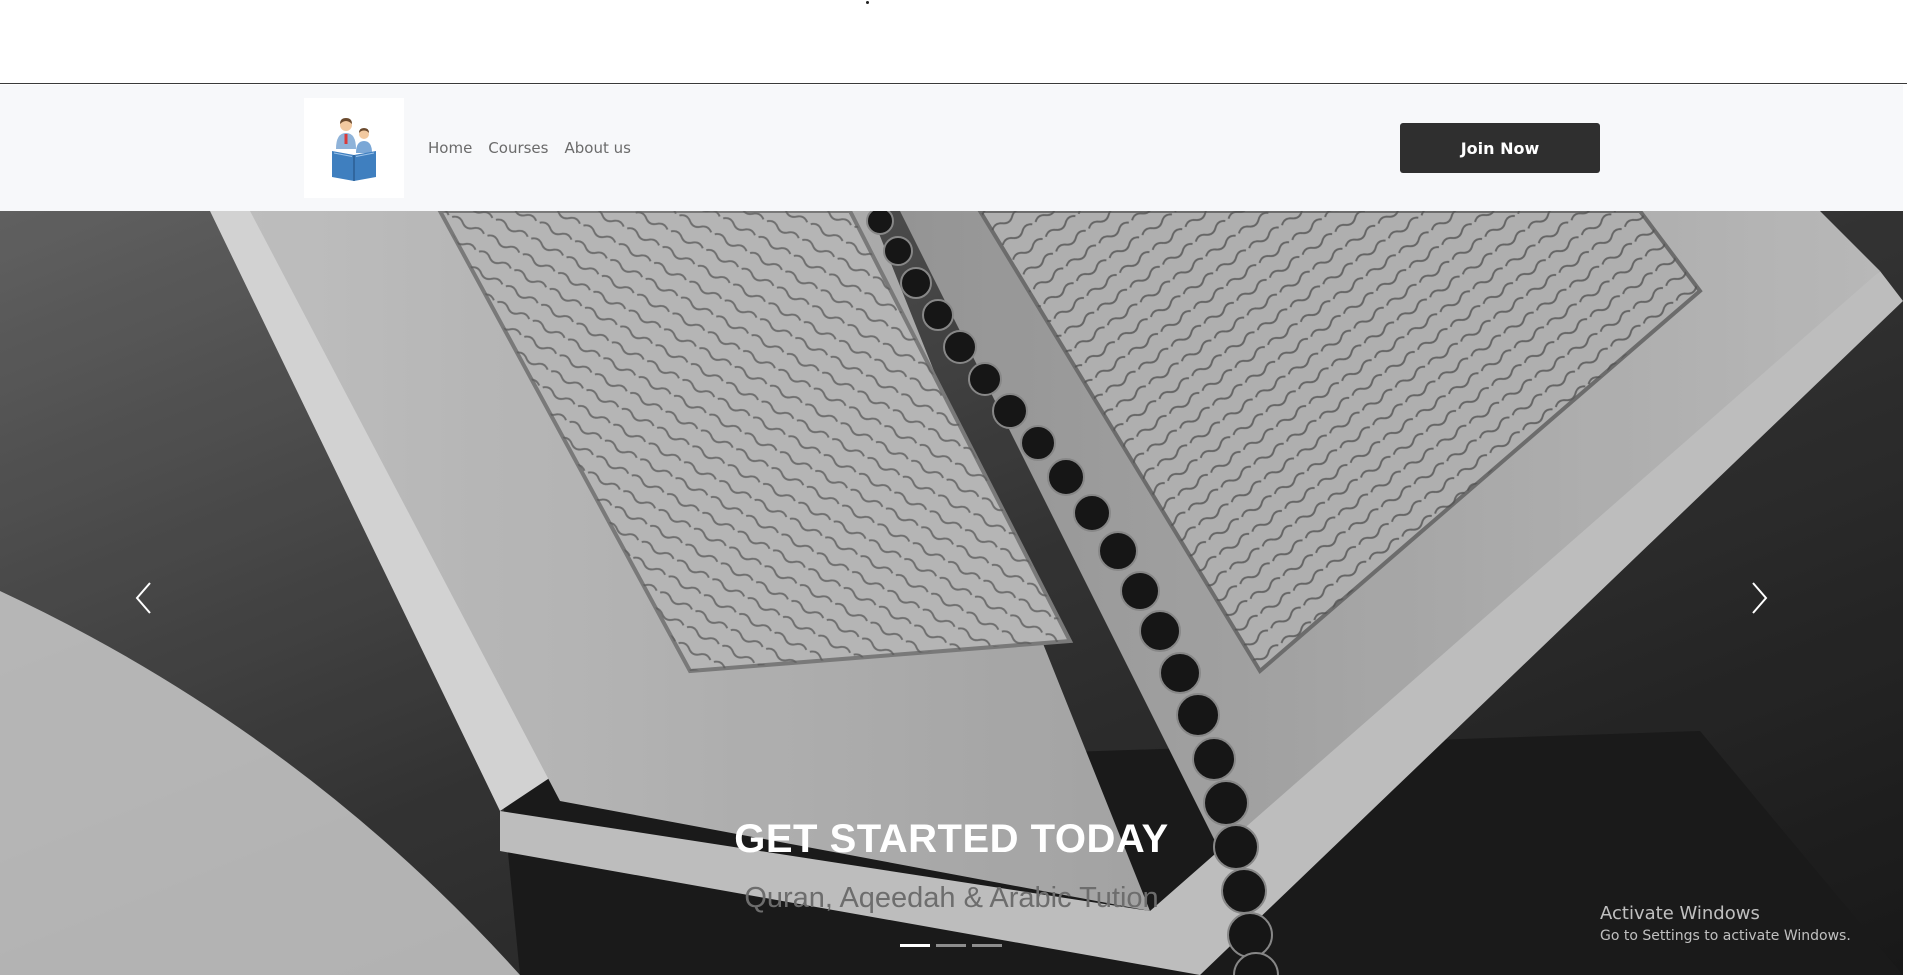 The height and width of the screenshot is (975, 1907). I want to click on top-dot, so click(867, 2).